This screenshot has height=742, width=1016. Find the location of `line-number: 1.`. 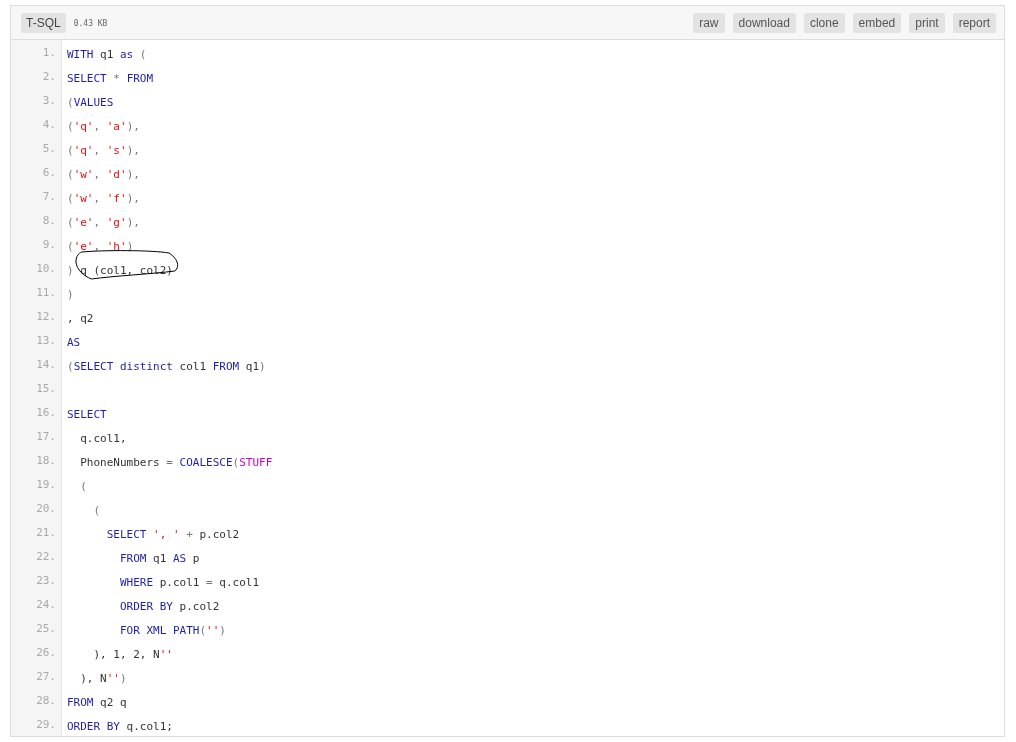

line-number: 1. is located at coordinates (36, 52).